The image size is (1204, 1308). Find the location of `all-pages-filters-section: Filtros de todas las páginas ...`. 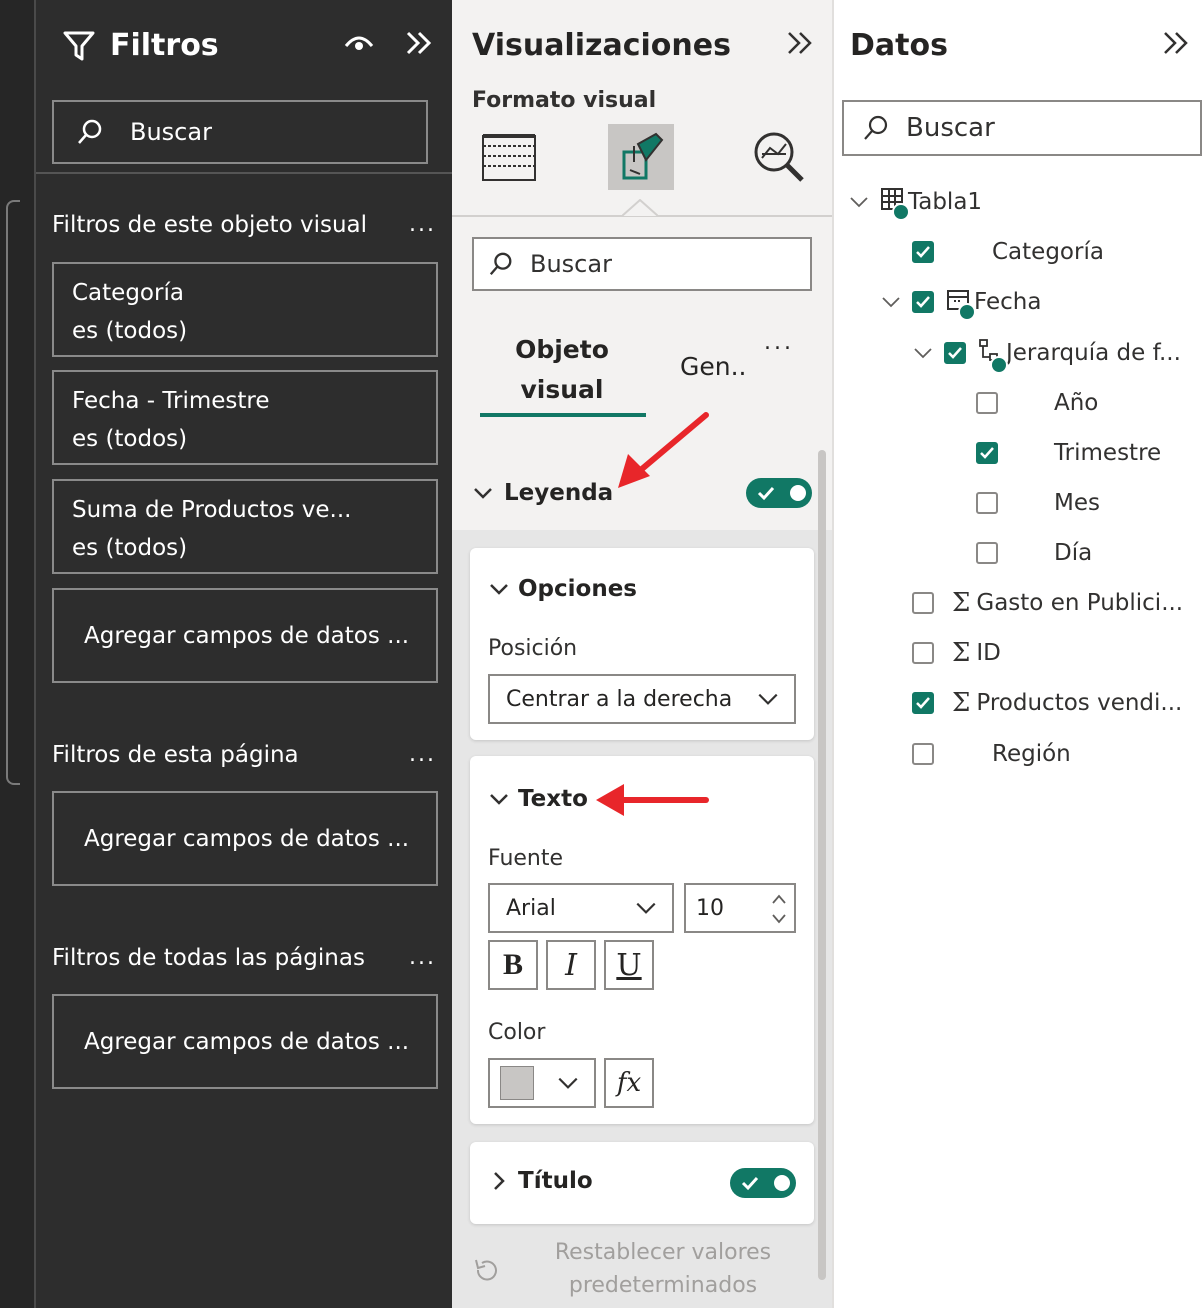

all-pages-filters-section: Filtros de todas las páginas ... is located at coordinates (244, 958).